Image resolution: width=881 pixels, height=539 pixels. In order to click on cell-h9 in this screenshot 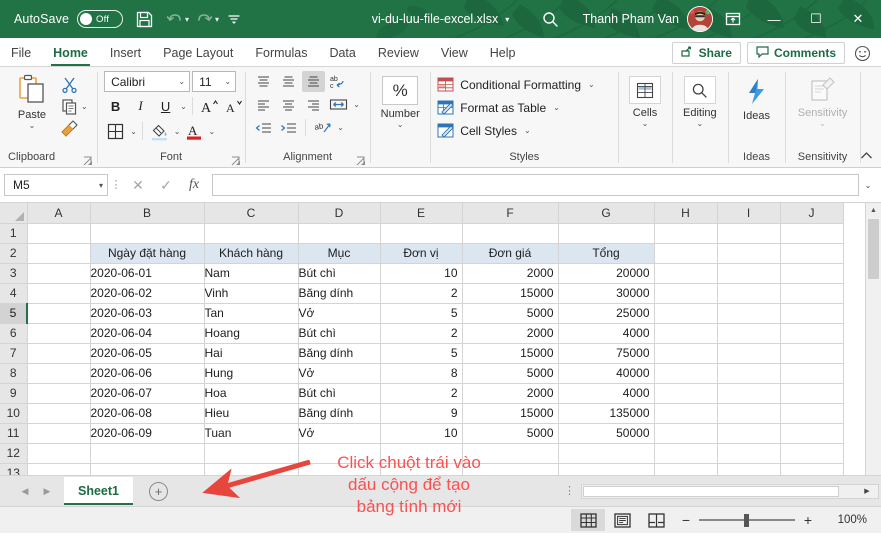, I will do `click(686, 393)`.